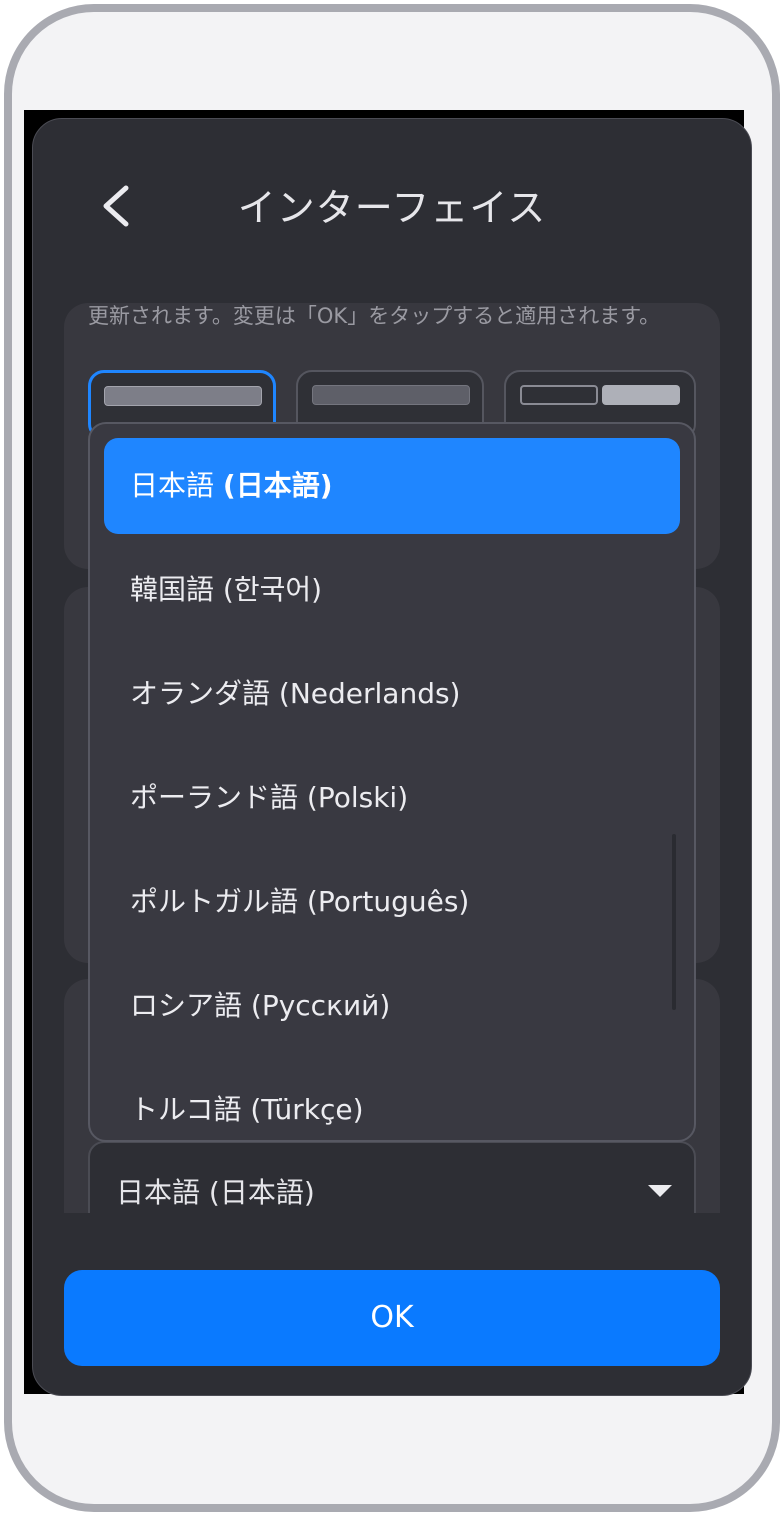 This screenshot has width=784, height=1516. Describe the element at coordinates (176, 485) in the screenshot. I see `option-label: 日本語` at that location.